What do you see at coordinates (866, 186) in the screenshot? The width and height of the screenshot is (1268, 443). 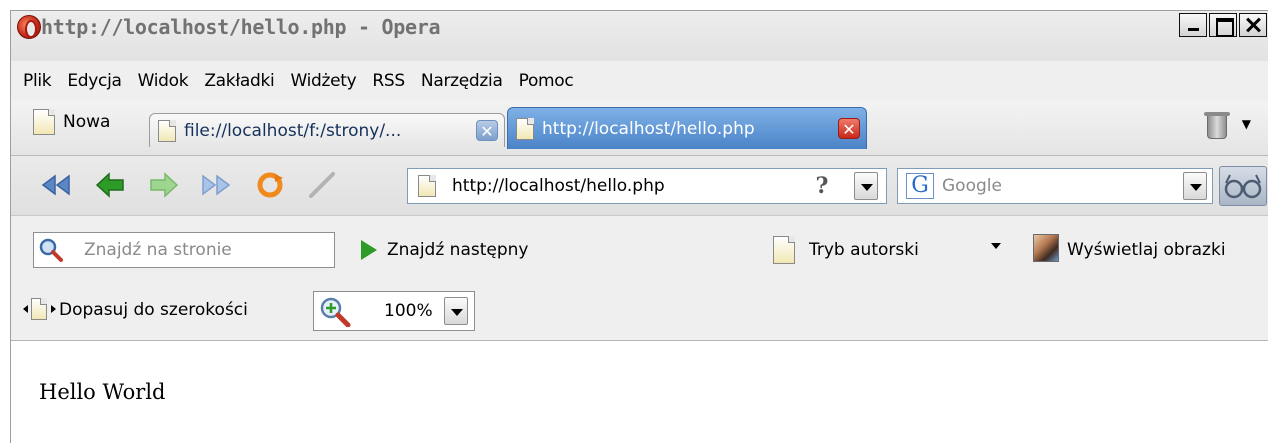 I see `address-dropdown-button` at bounding box center [866, 186].